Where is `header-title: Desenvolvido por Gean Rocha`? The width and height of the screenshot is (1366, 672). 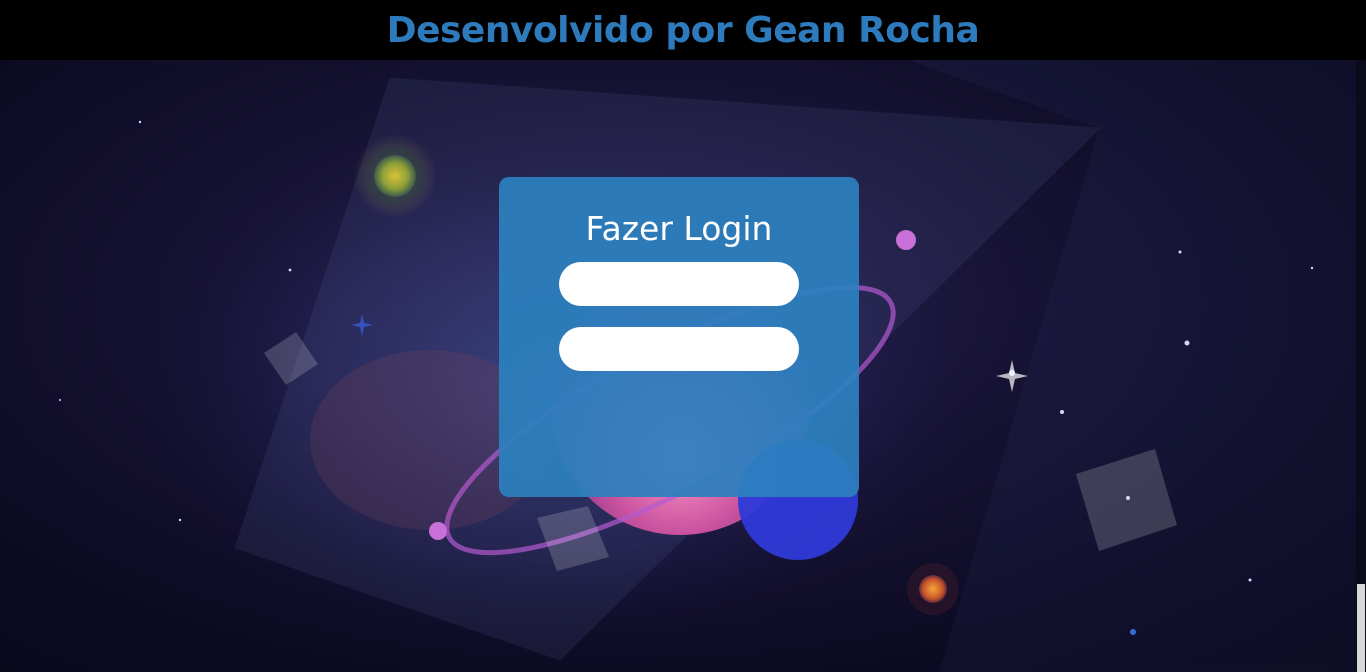
header-title: Desenvolvido por Gean Rocha is located at coordinates (683, 30).